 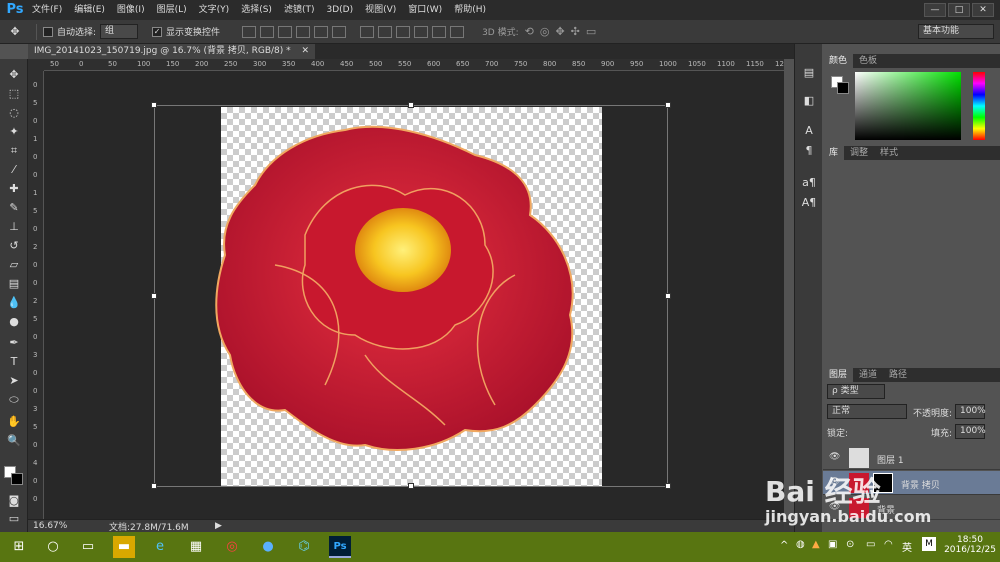 I want to click on pen-tool-icon: ✒, so click(x=14, y=343).